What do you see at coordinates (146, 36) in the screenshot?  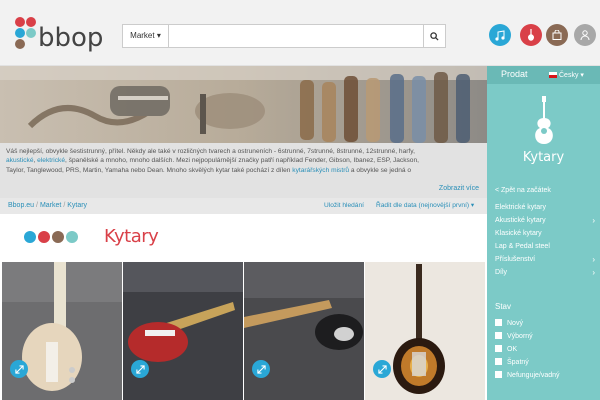 I see `search-category-dropdown: Market ▾` at bounding box center [146, 36].